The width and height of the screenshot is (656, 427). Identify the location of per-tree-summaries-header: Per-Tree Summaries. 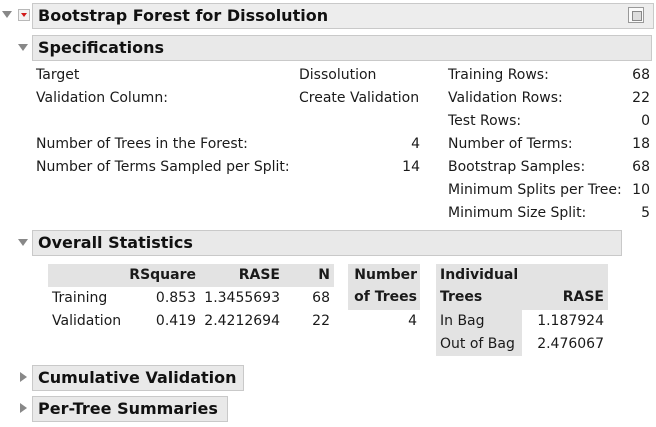
(130, 409).